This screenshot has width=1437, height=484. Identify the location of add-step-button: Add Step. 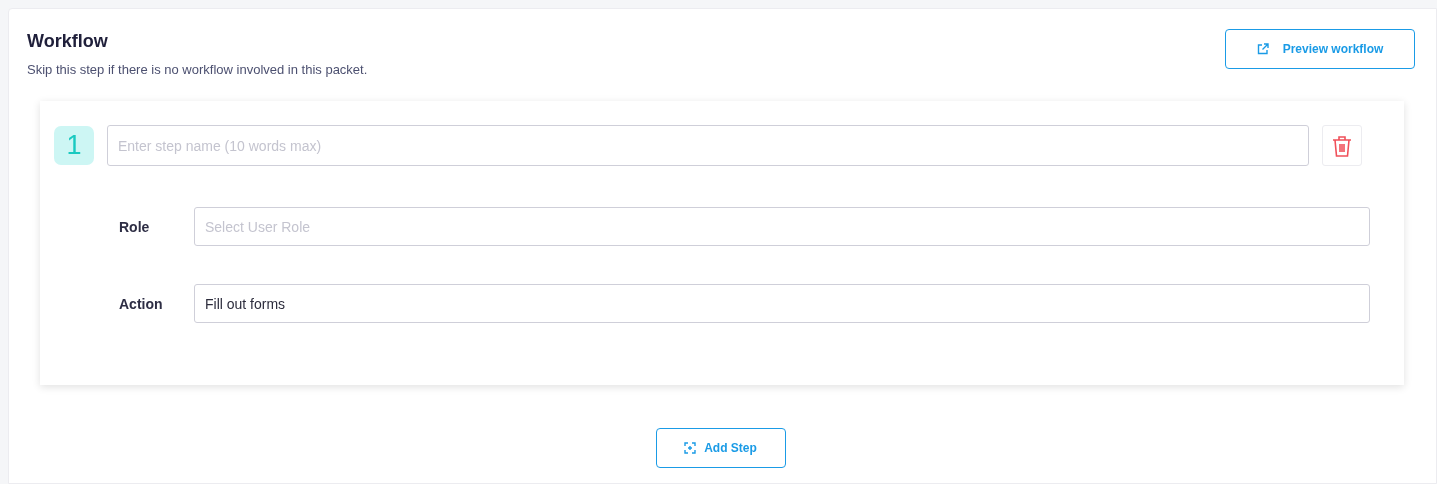
(720, 448).